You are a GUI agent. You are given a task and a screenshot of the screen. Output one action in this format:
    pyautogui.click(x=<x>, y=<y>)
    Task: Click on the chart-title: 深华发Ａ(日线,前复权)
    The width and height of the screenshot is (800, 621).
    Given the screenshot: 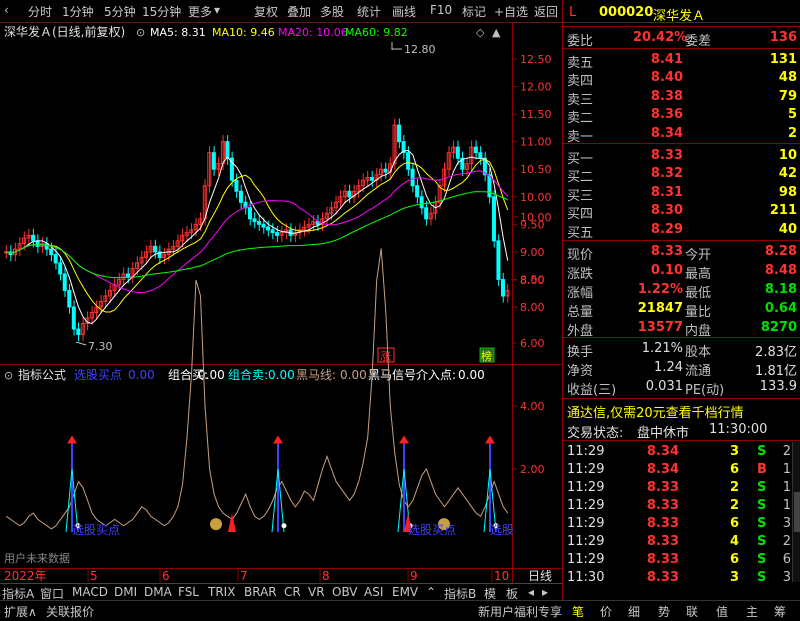 What is the action you would take?
    pyautogui.click(x=64, y=31)
    